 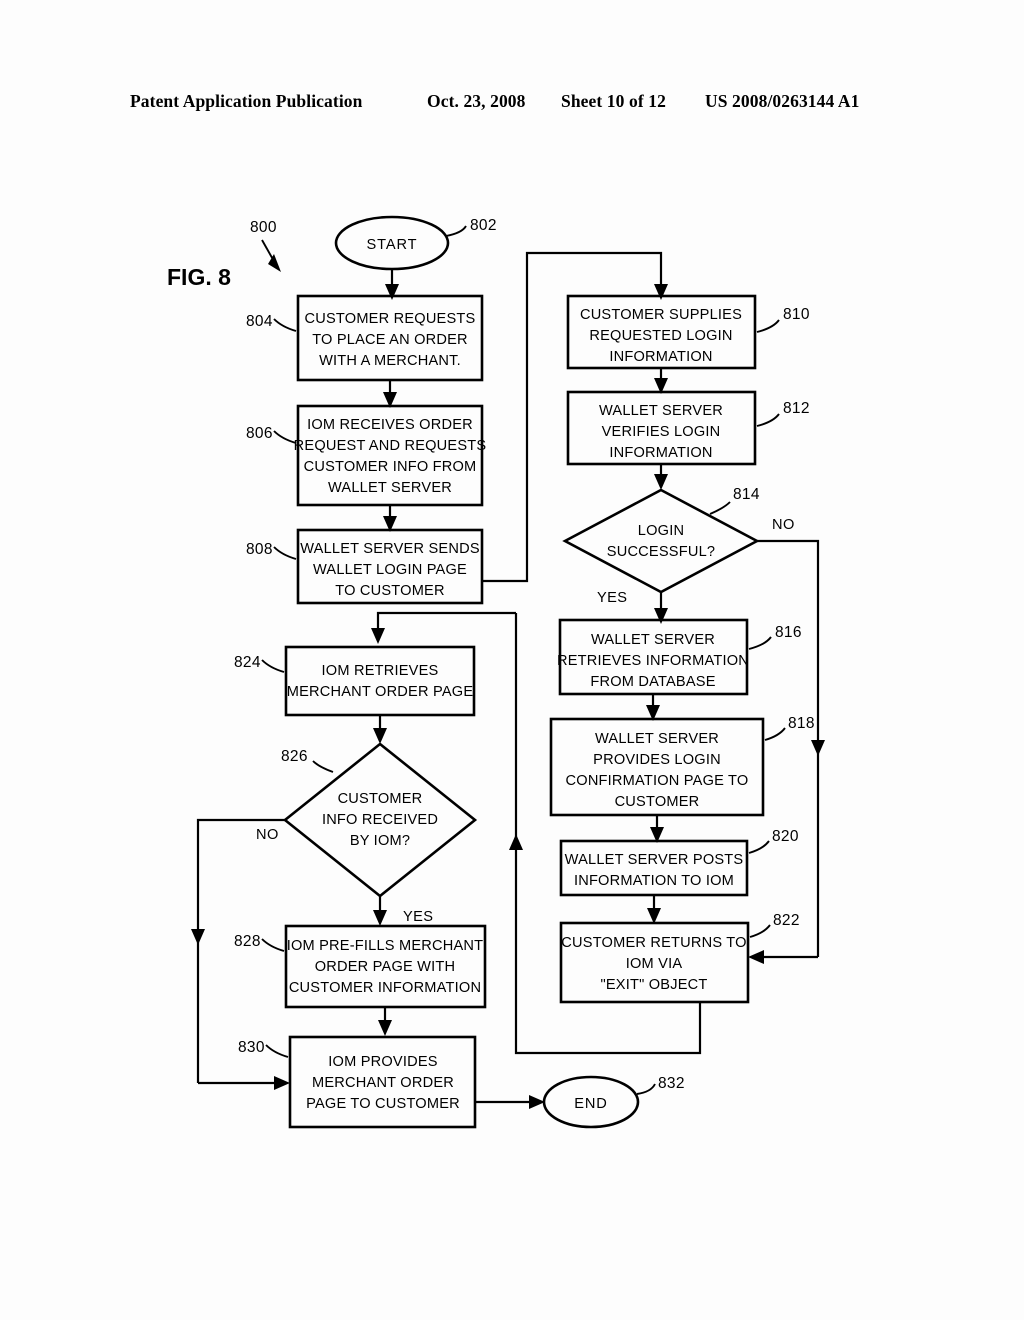 What do you see at coordinates (390, 340) in the screenshot?
I see `node-804-line-2: TO PLACE AN ORDER` at bounding box center [390, 340].